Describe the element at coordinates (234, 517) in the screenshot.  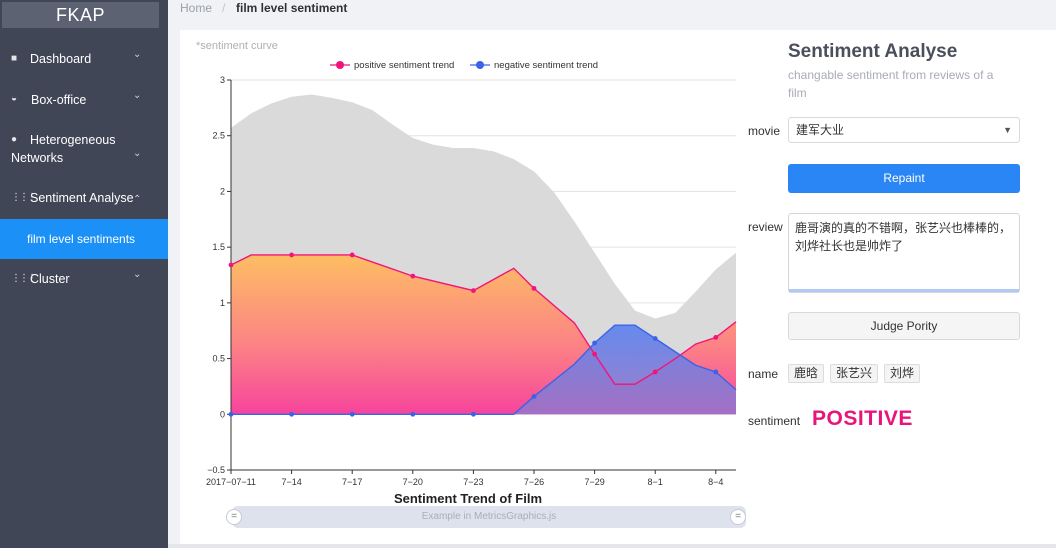
I see `slider-left-handle: =` at that location.